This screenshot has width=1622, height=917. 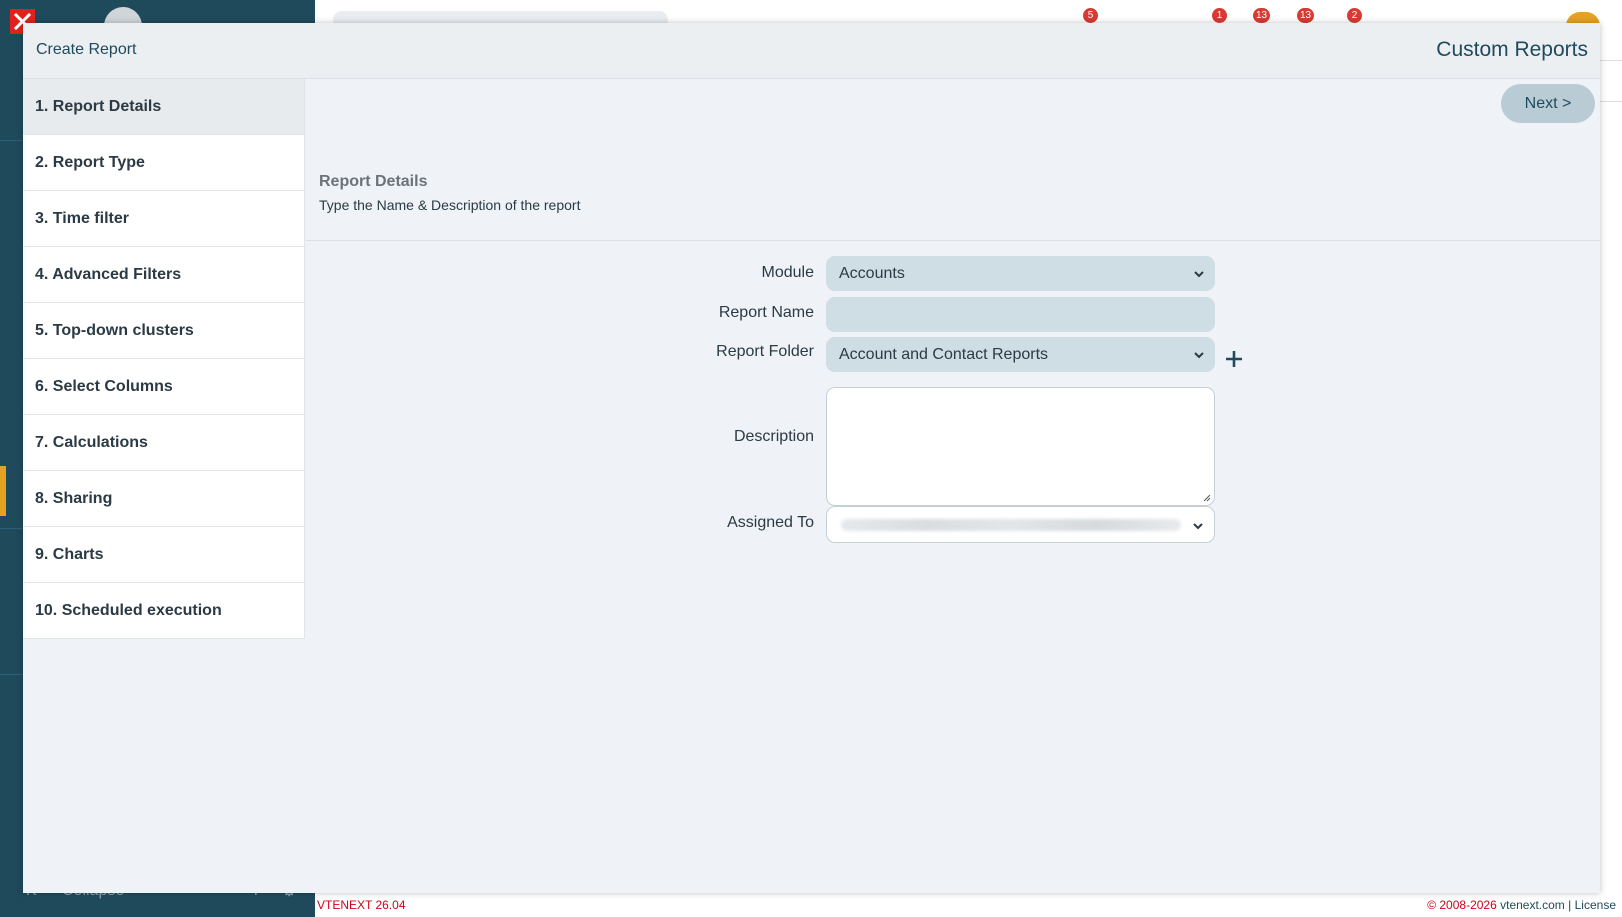 I want to click on notification-badge: 1, so click(x=1219, y=15).